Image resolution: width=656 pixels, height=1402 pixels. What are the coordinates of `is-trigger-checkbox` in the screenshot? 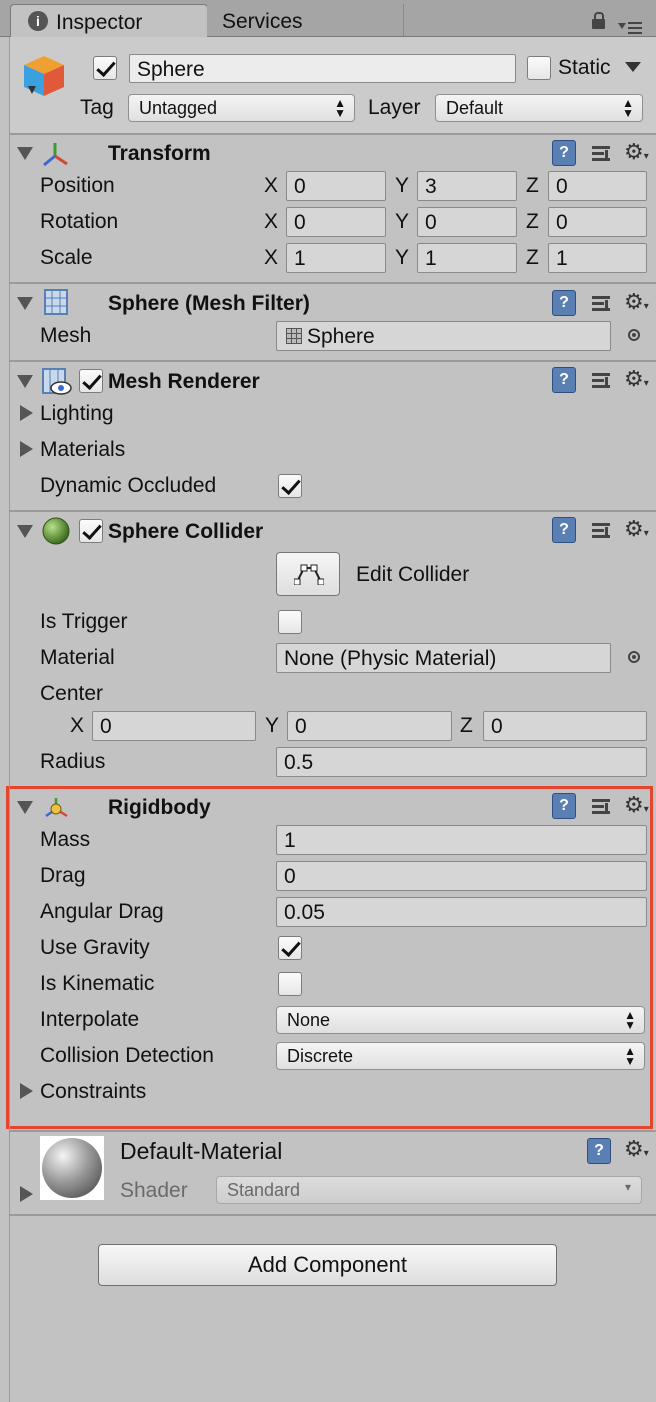 It's located at (290, 622).